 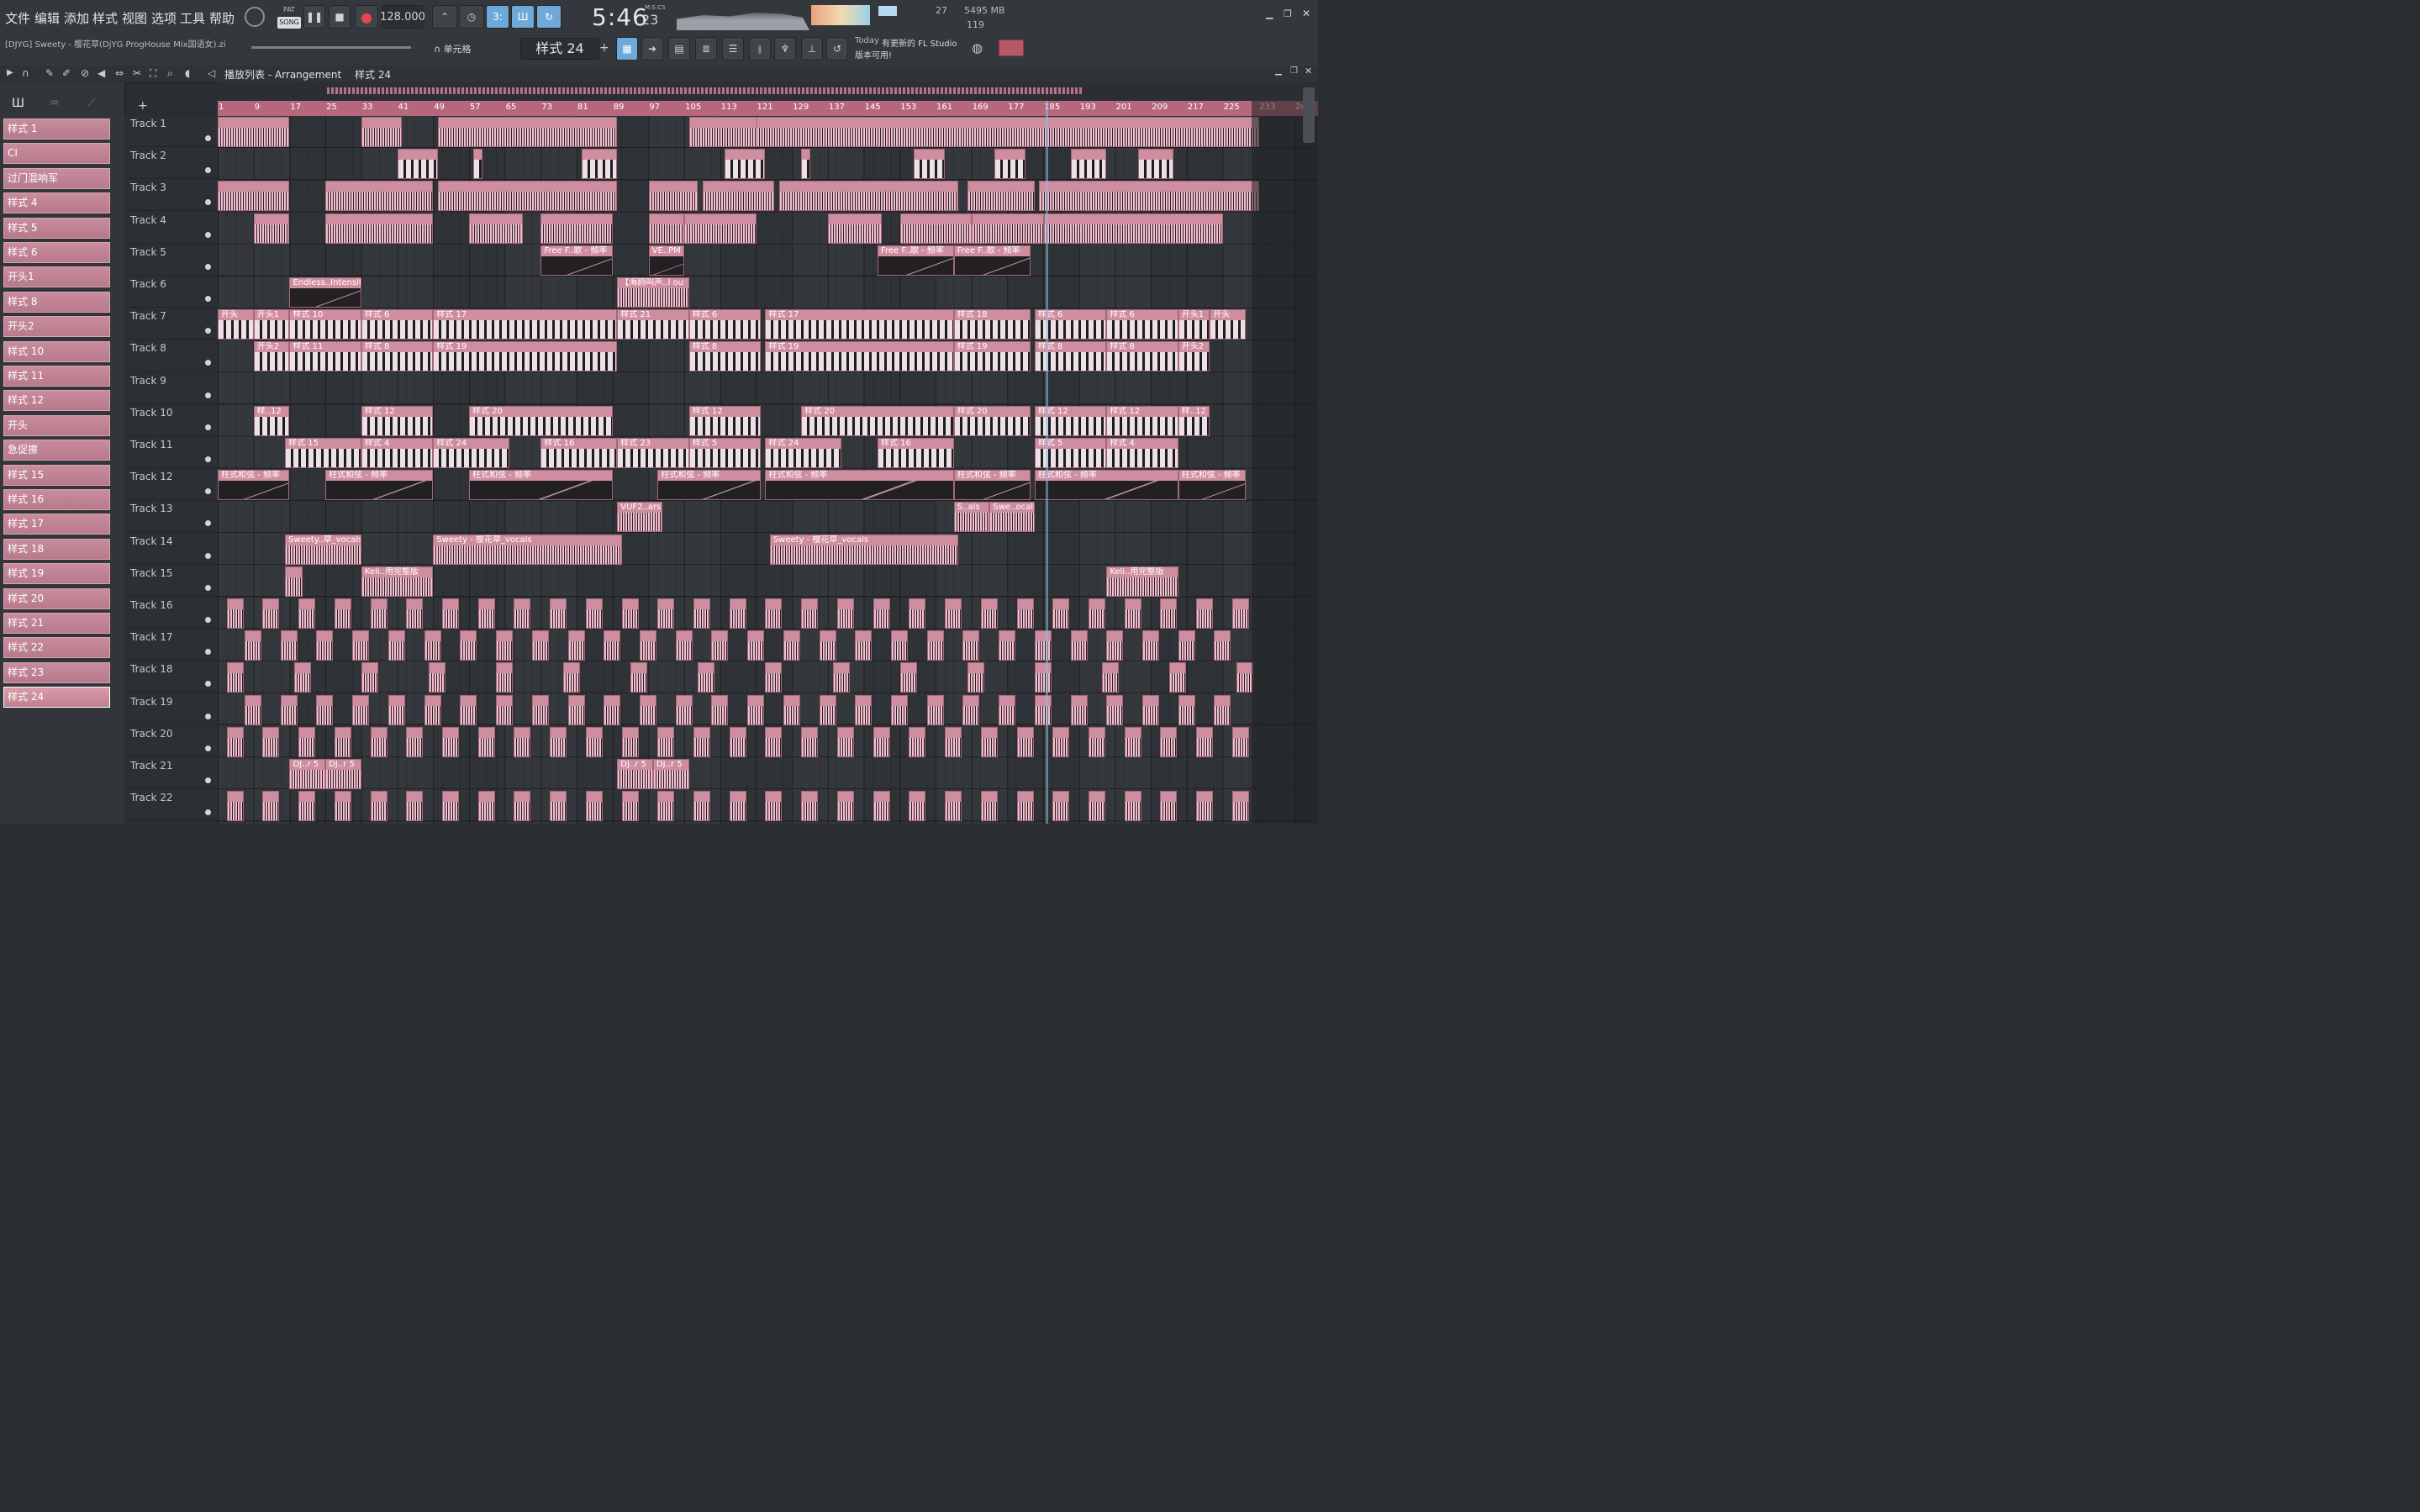 What do you see at coordinates (323, 549) in the screenshot?
I see `playlist-clip: Sweety..草_vocals` at bounding box center [323, 549].